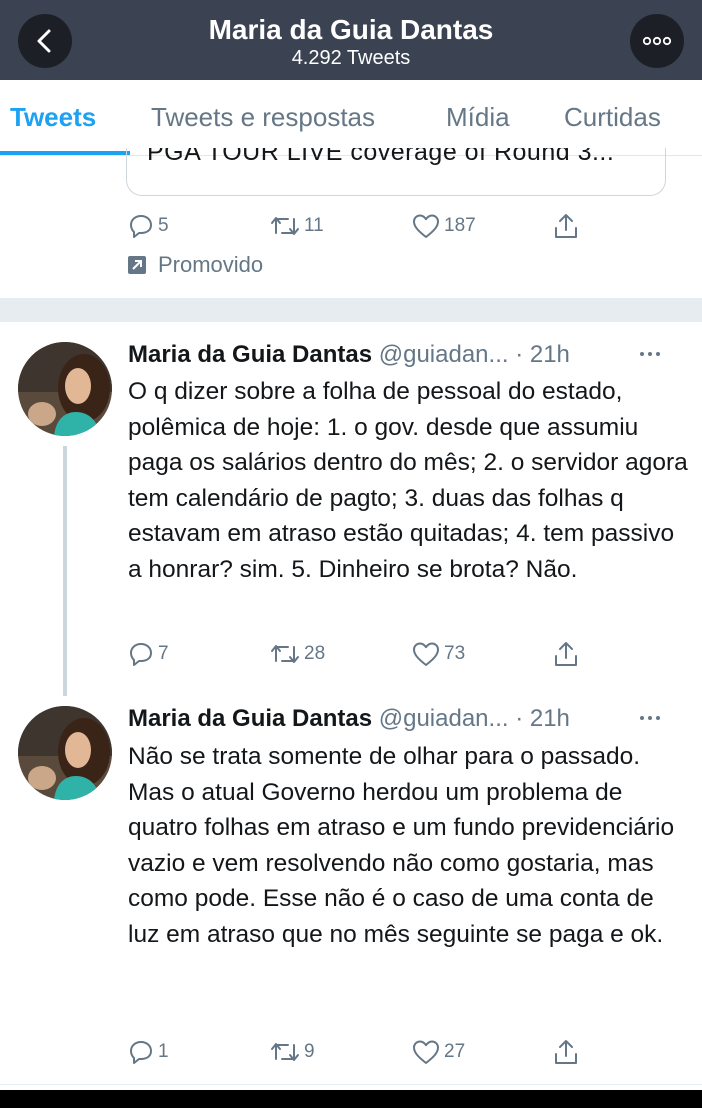 The width and height of the screenshot is (702, 1108). I want to click on tab-midia: Mídia, so click(478, 117).